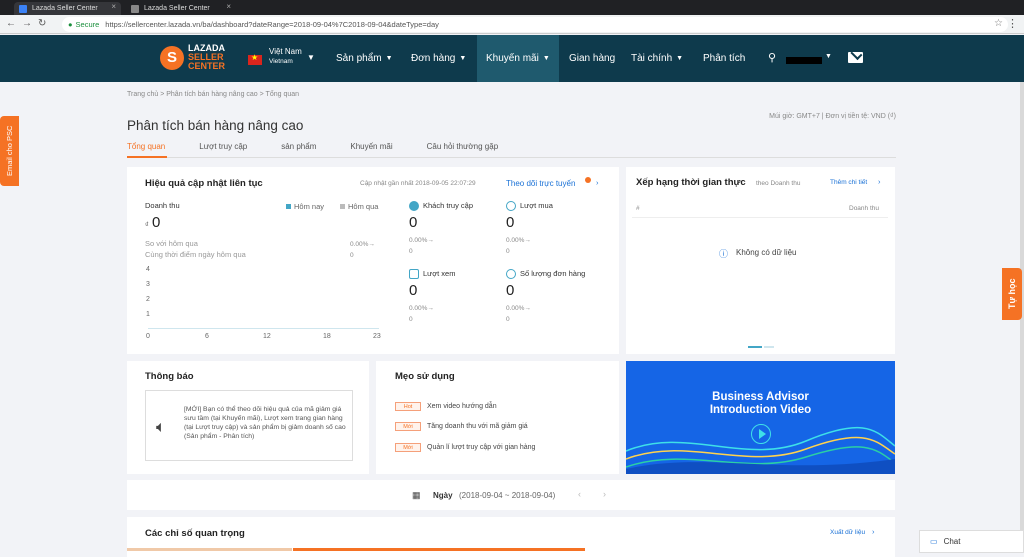  I want to click on browser-menu-icon: ⋮, so click(1012, 23).